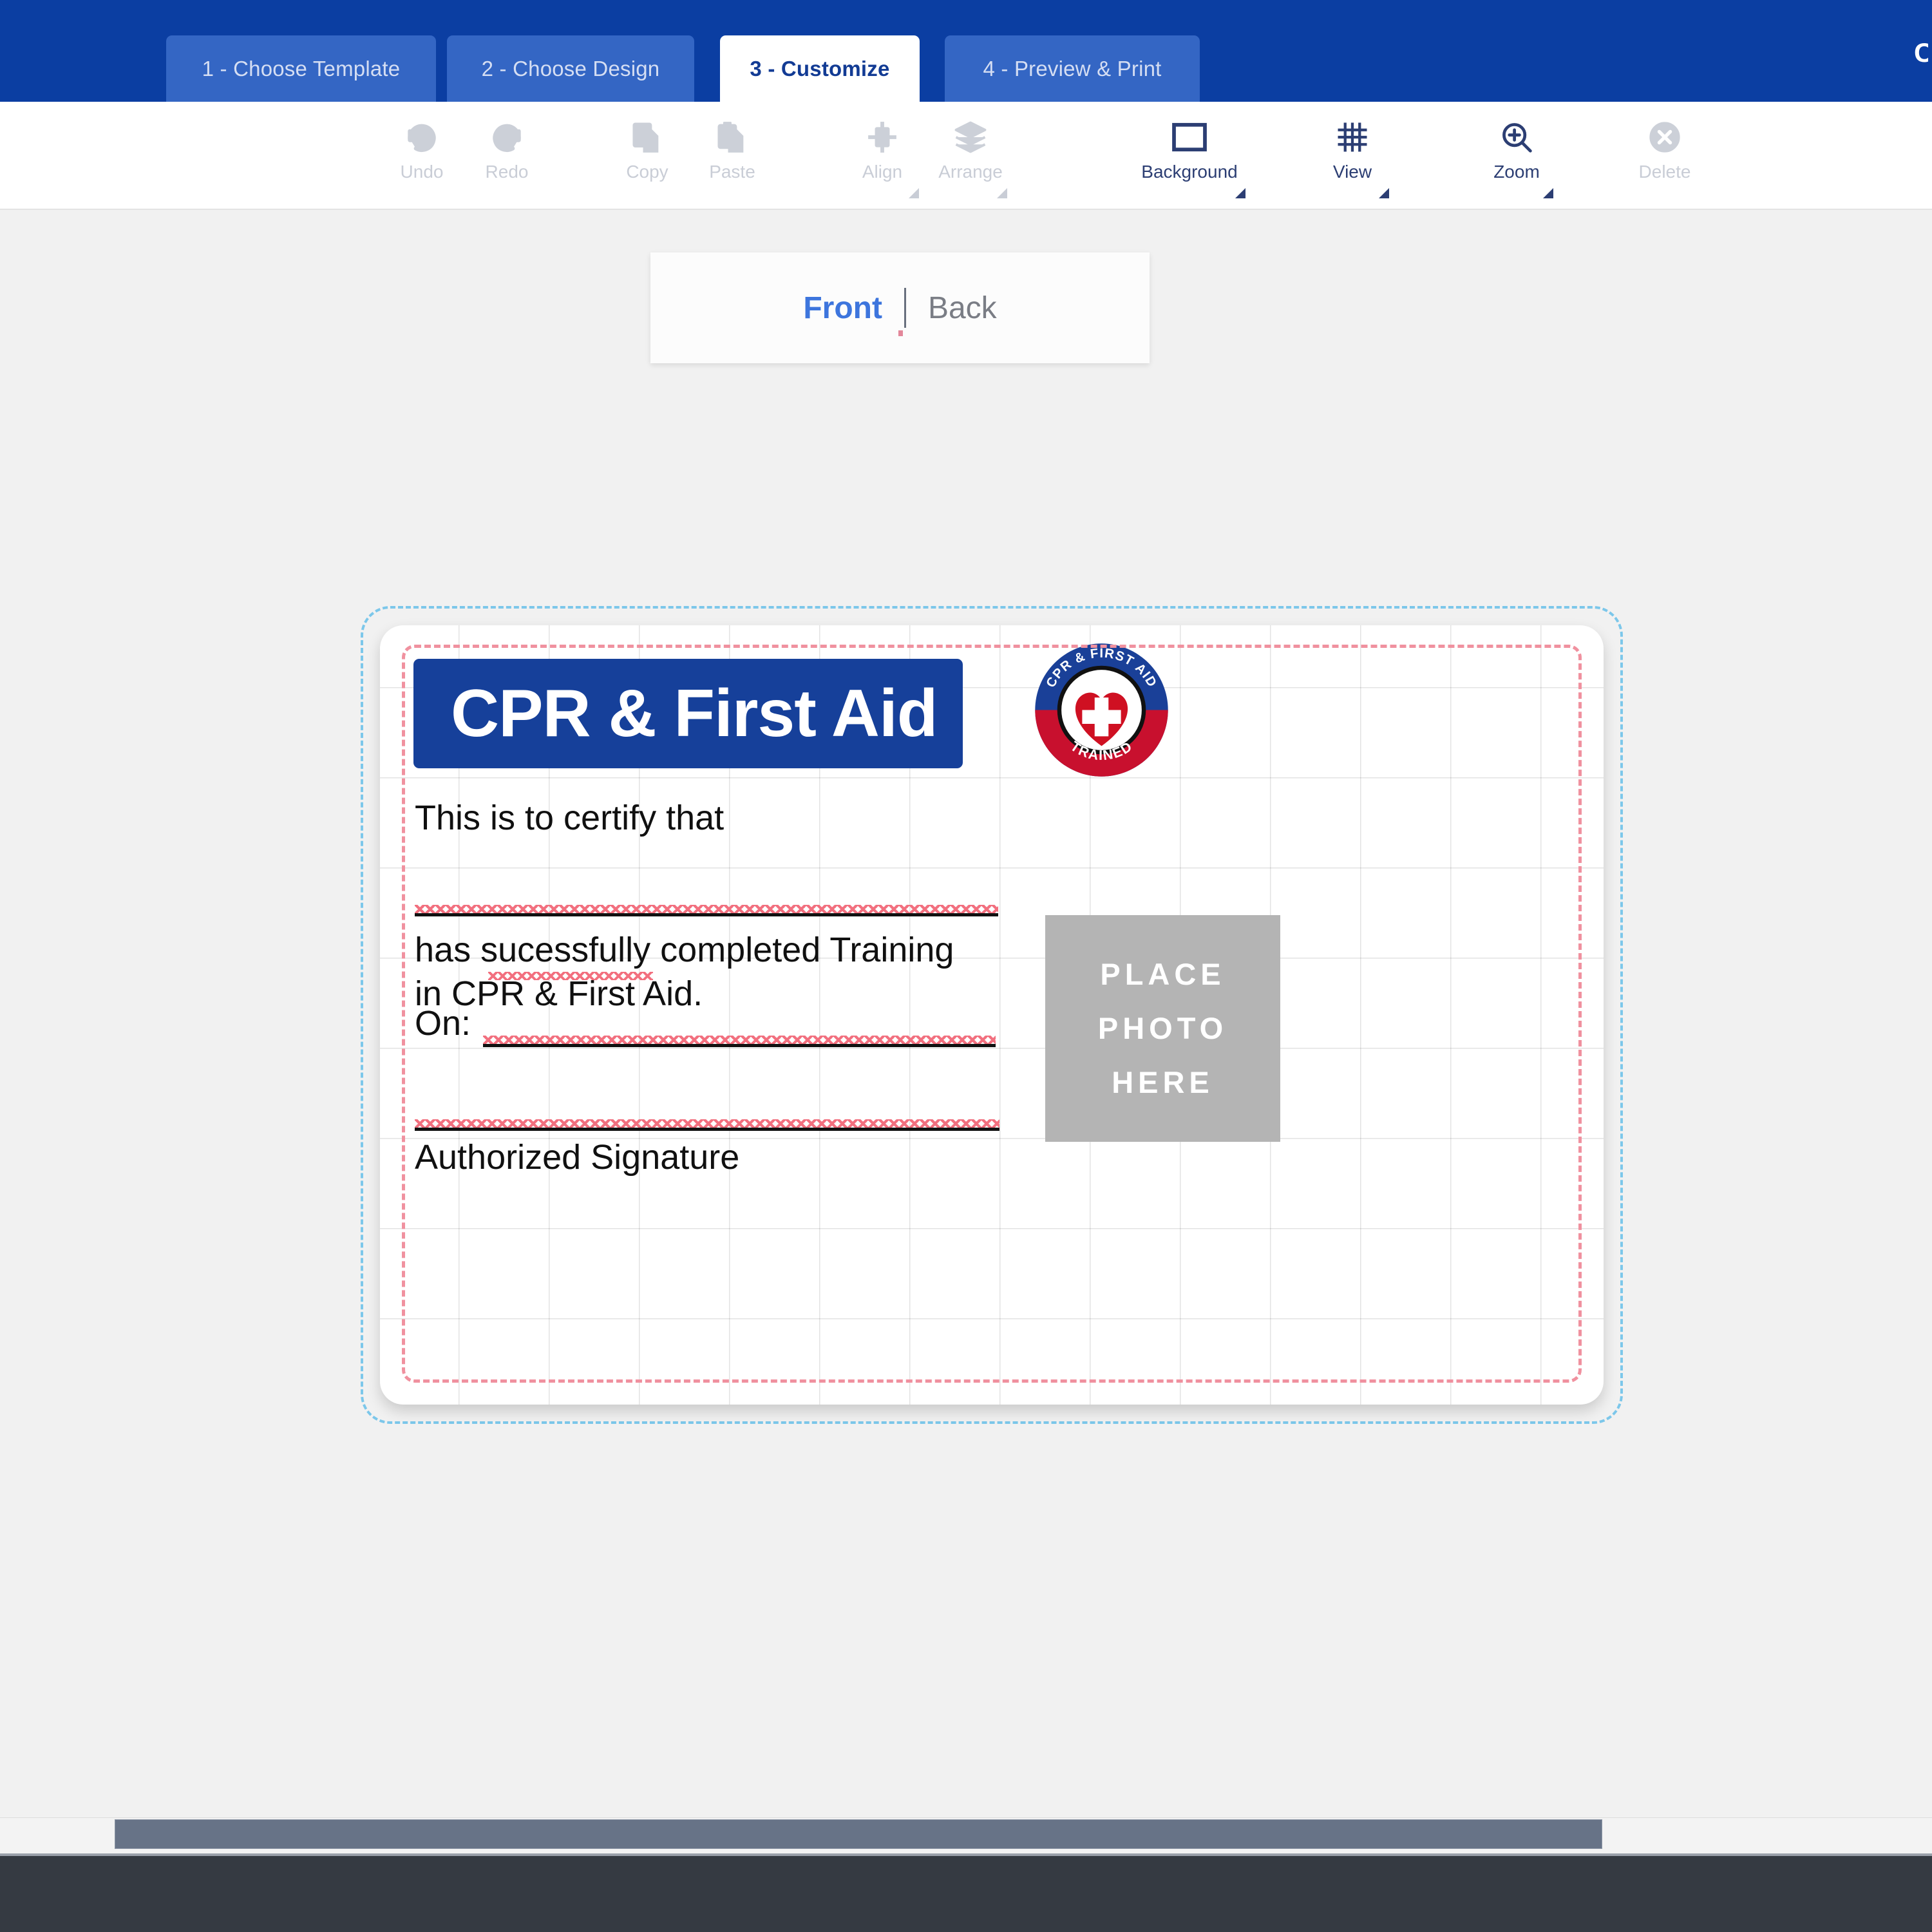 Image resolution: width=1932 pixels, height=1932 pixels. I want to click on paste-clipboard-icon, so click(732, 137).